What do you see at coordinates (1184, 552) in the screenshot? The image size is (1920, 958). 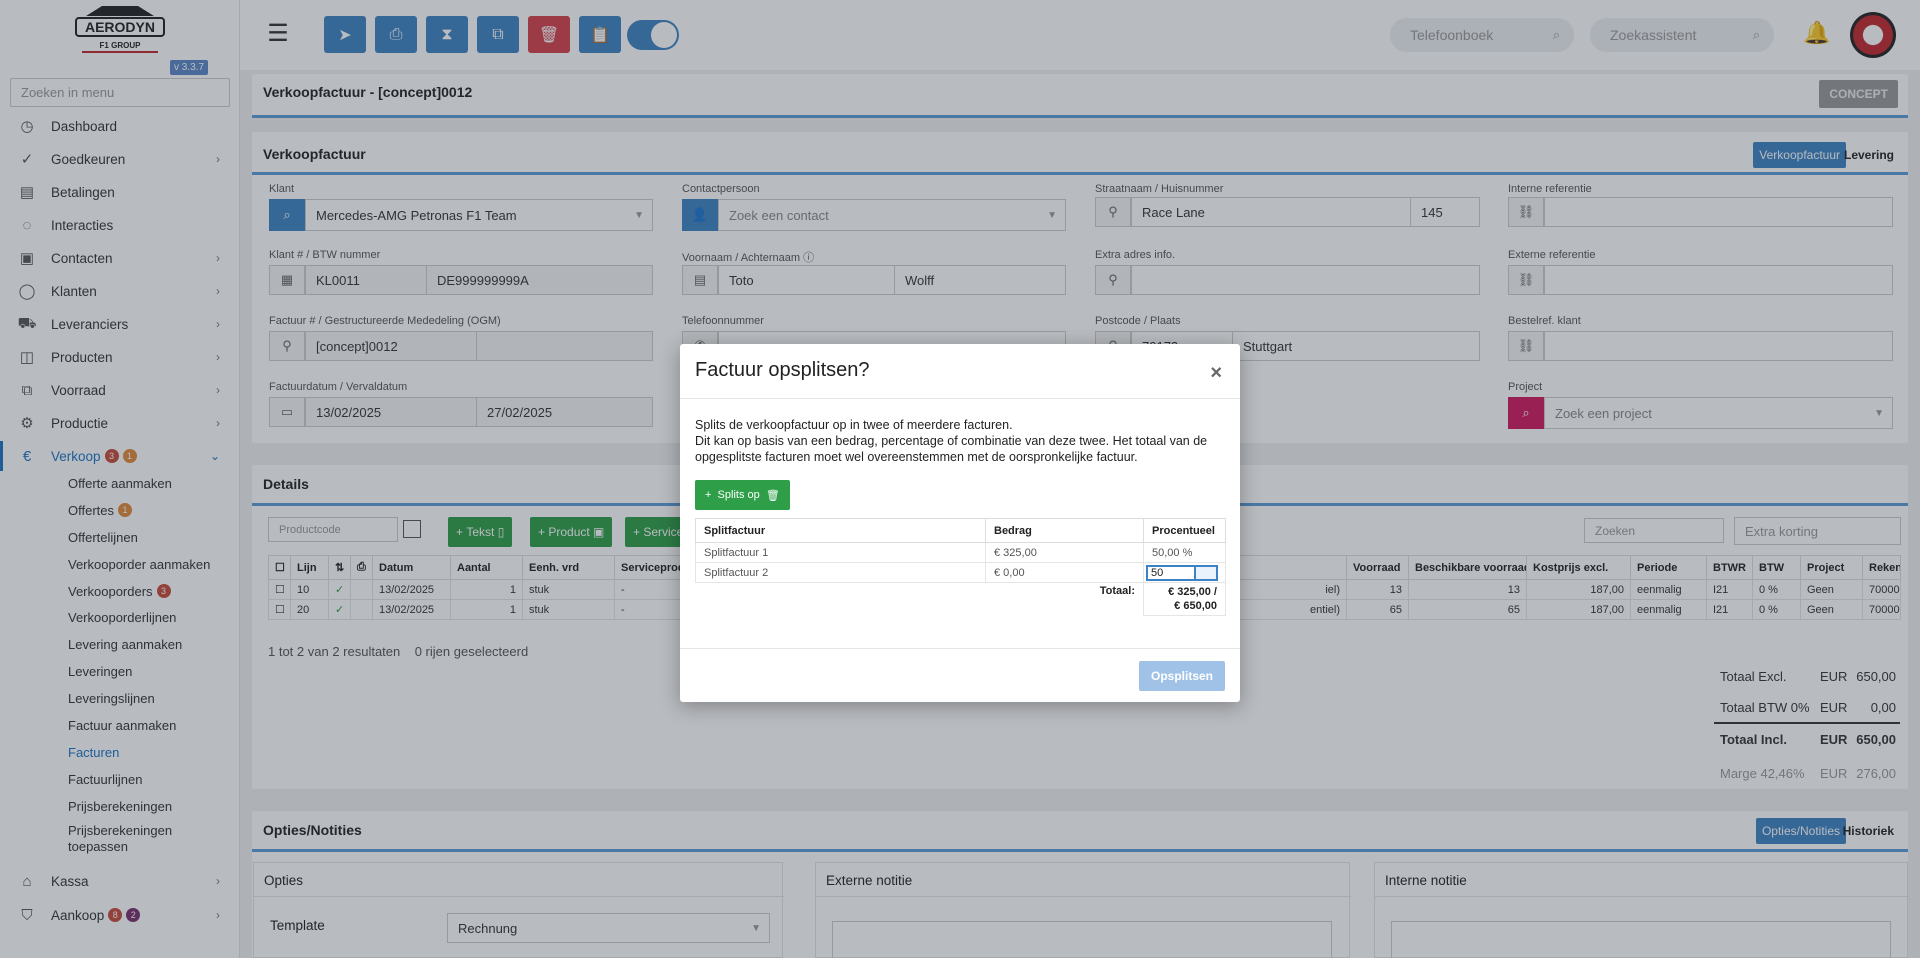 I see `split-pct: 50,00 %` at bounding box center [1184, 552].